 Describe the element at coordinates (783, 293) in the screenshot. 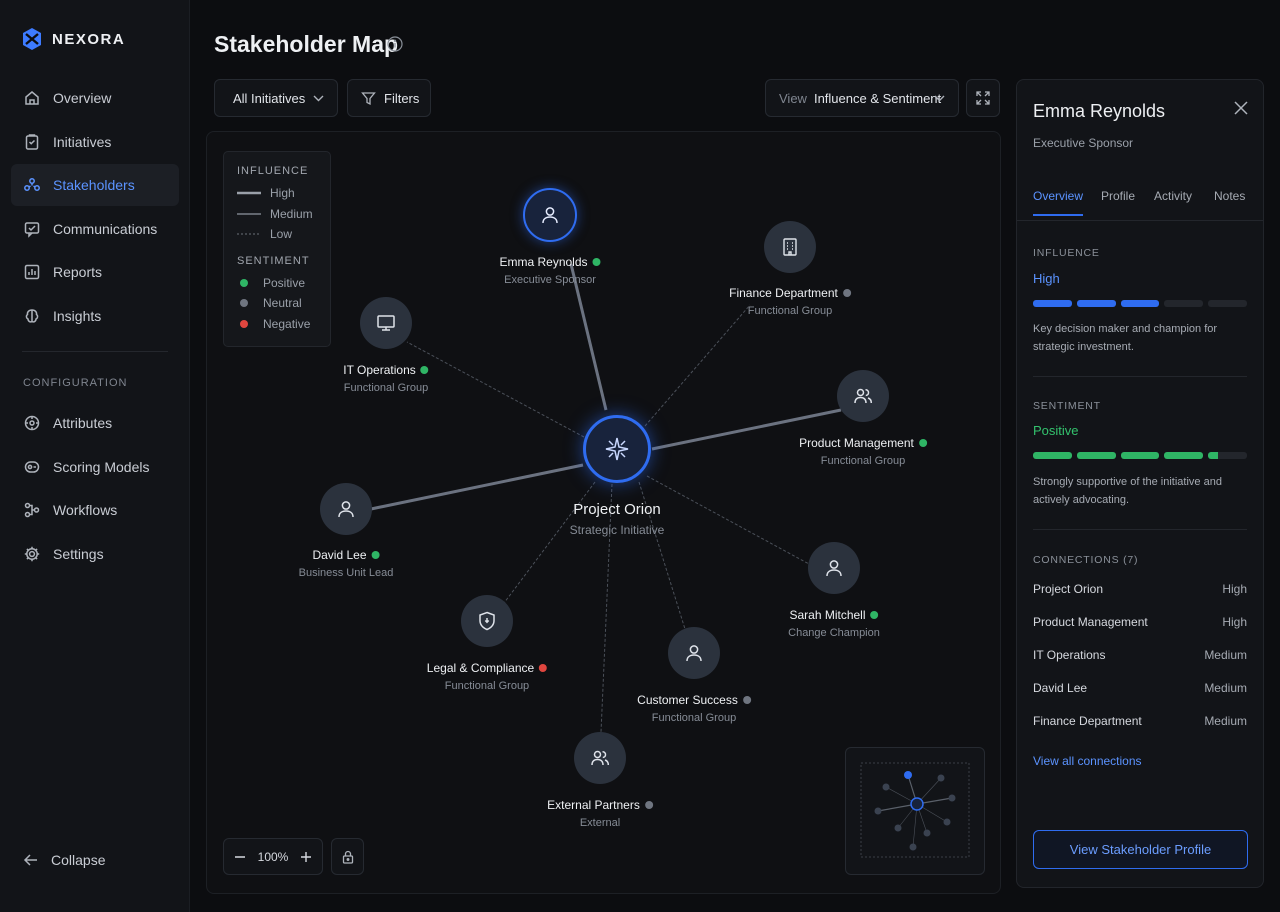

I see `node-name: Finance Department` at that location.